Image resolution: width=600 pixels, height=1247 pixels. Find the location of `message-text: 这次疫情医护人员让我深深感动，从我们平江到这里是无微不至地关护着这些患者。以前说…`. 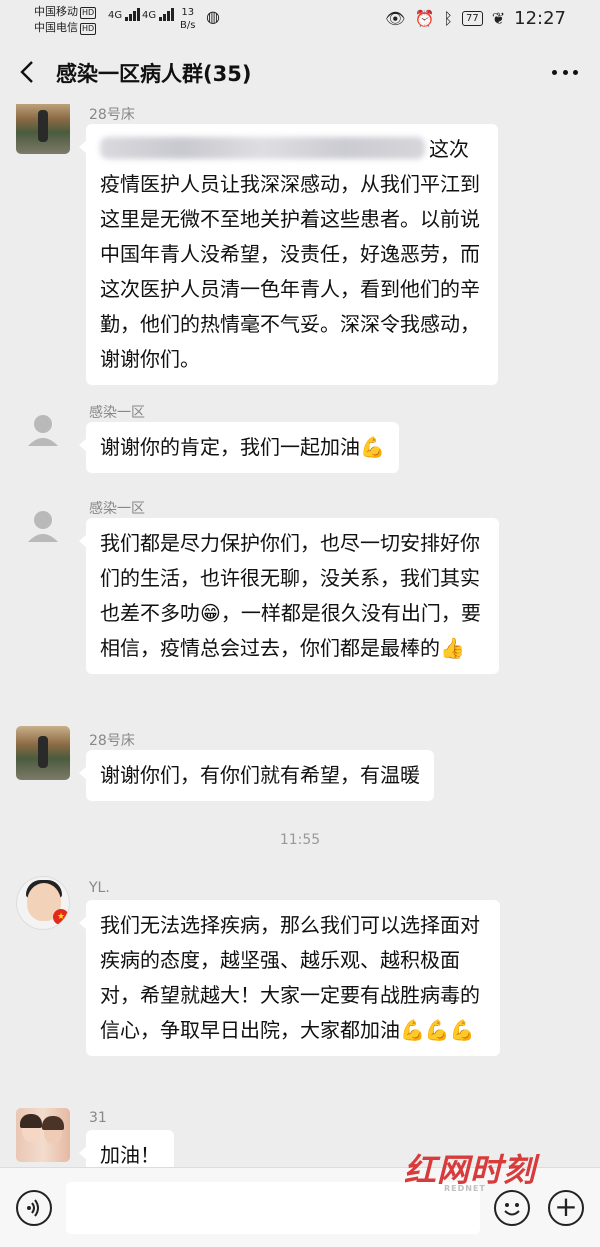

message-text: 这次疫情医护人员让我深深感动，从我们平江到这里是无微不至地关护着这些患者。以前说… is located at coordinates (290, 254).